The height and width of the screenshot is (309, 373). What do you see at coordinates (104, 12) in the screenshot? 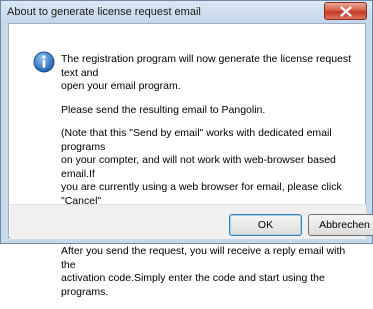
I see `dialog-title: About to generate license request email` at bounding box center [104, 12].